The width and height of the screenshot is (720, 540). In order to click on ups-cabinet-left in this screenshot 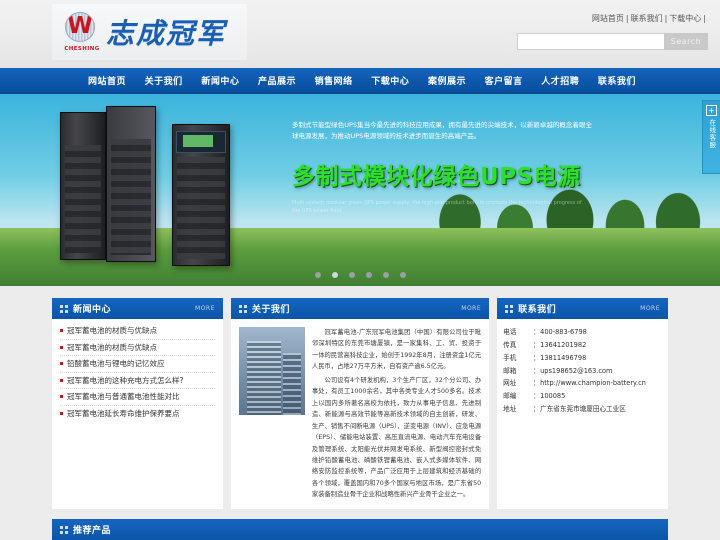, I will do `click(83, 186)`.